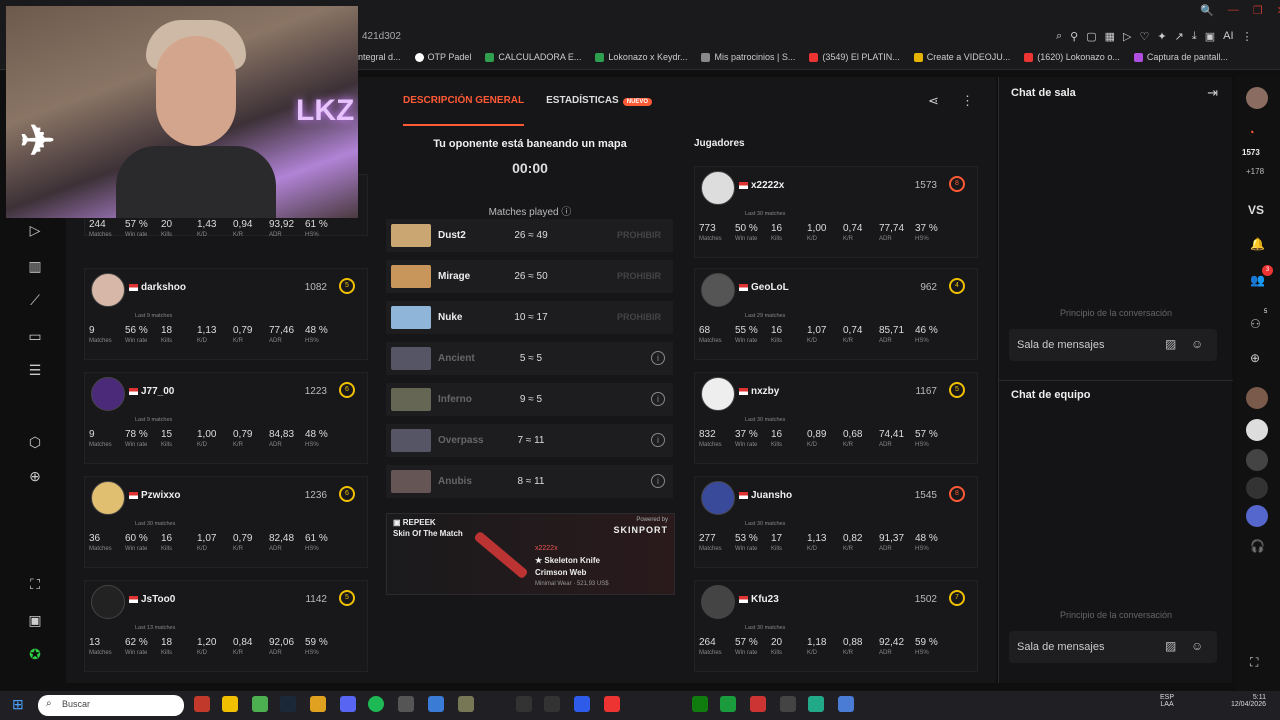  Describe the element at coordinates (348, 704) in the screenshot. I see `discord-icon` at that location.